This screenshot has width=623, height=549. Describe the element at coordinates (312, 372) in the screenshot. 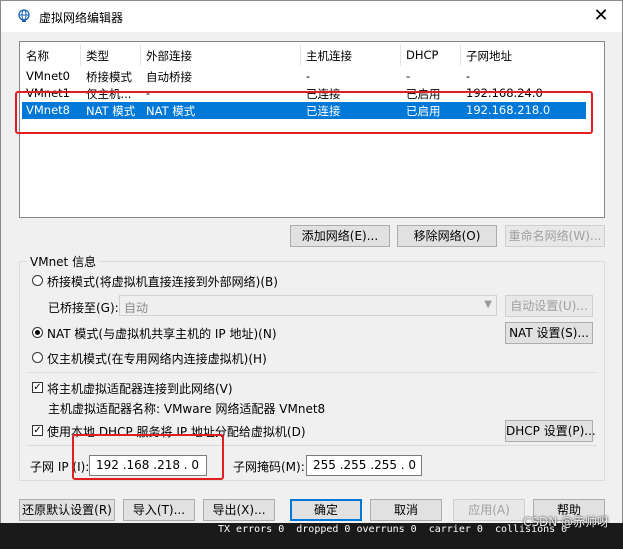

I see `section-divider` at that location.